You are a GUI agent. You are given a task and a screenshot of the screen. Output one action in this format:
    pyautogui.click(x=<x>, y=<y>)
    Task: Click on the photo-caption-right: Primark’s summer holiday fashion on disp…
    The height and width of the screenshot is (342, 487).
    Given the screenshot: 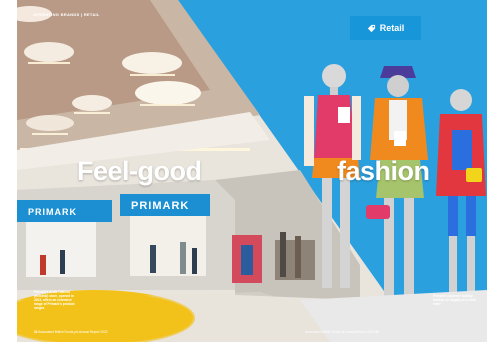 What is the action you would take?
    pyautogui.click(x=454, y=300)
    